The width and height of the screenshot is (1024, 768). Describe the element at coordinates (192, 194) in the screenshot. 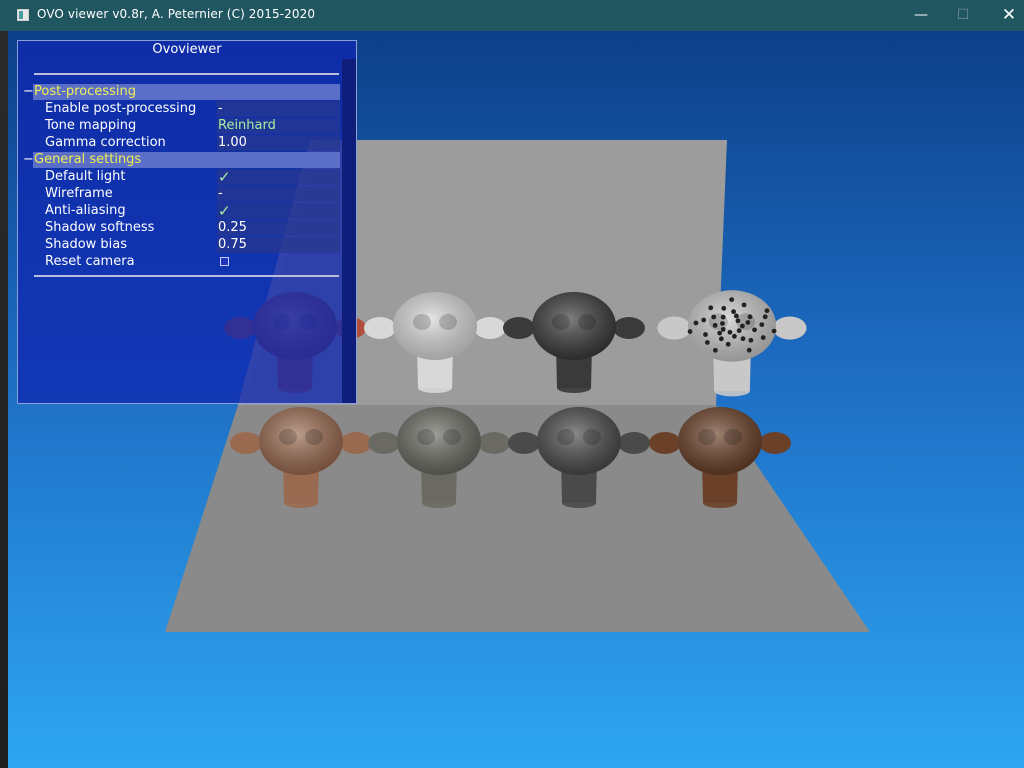

I see `row-wireframe: Wireframe -` at that location.